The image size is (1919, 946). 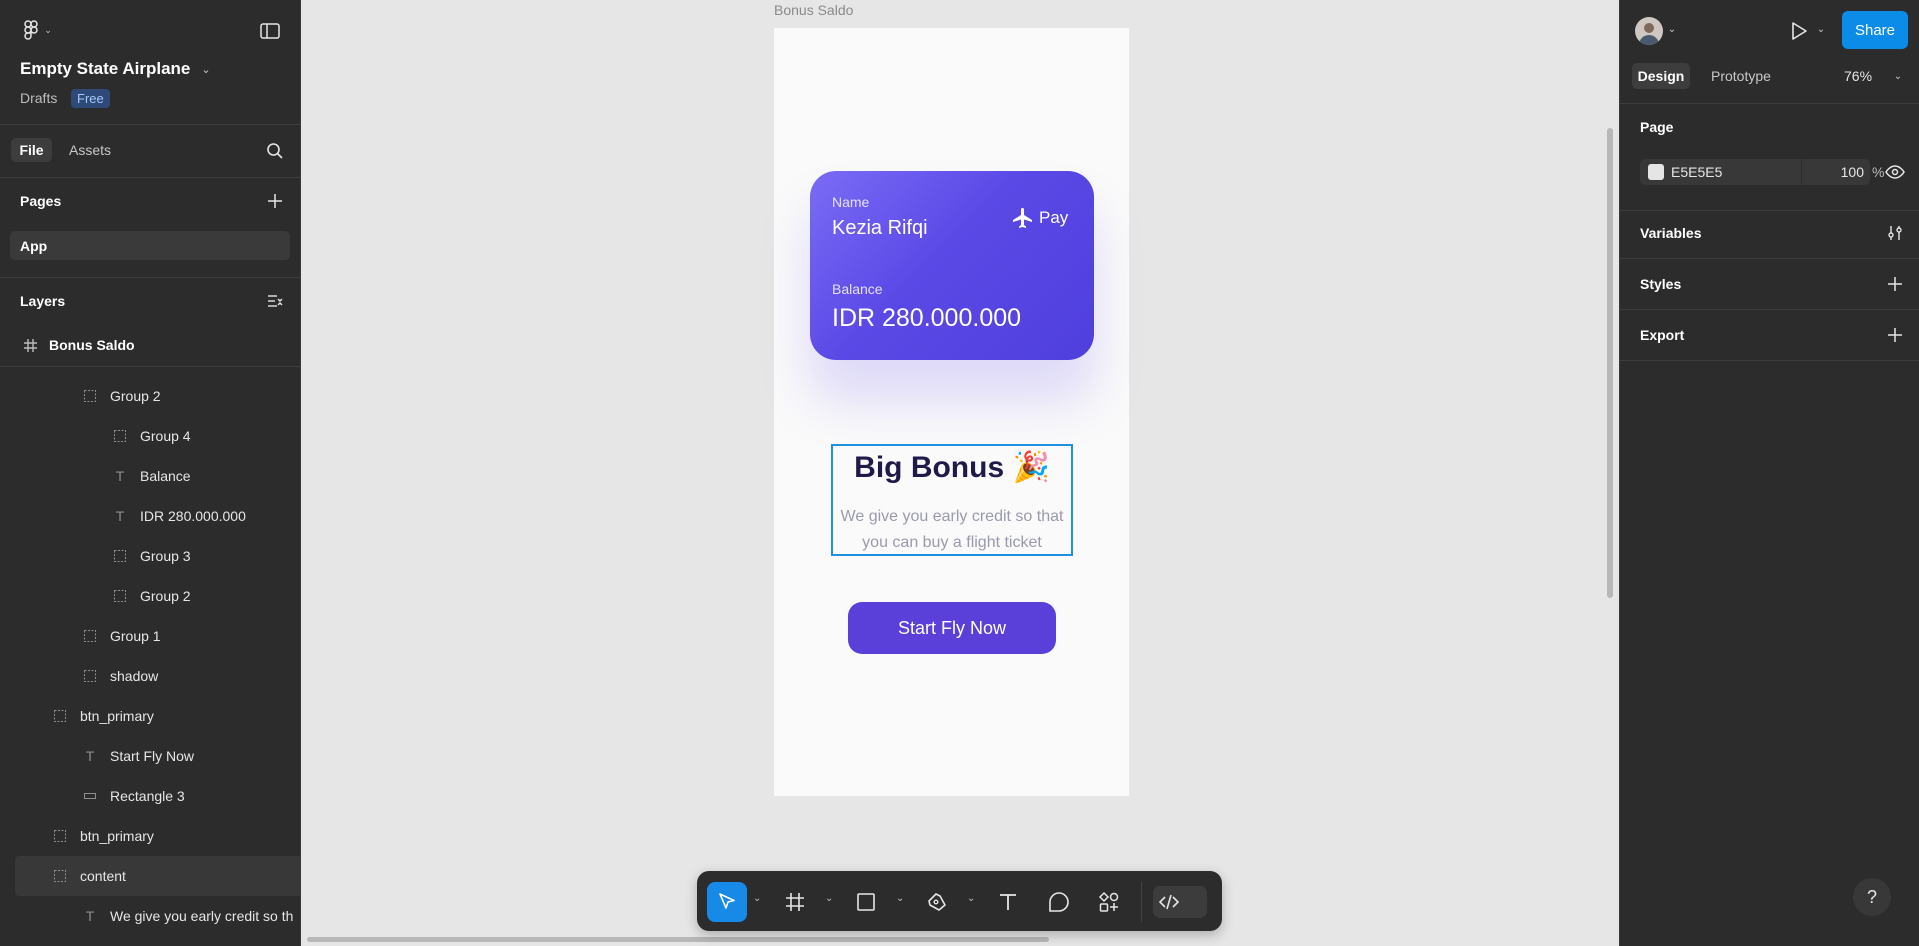 What do you see at coordinates (1878, 172) in the screenshot?
I see `opacity-unit: %` at bounding box center [1878, 172].